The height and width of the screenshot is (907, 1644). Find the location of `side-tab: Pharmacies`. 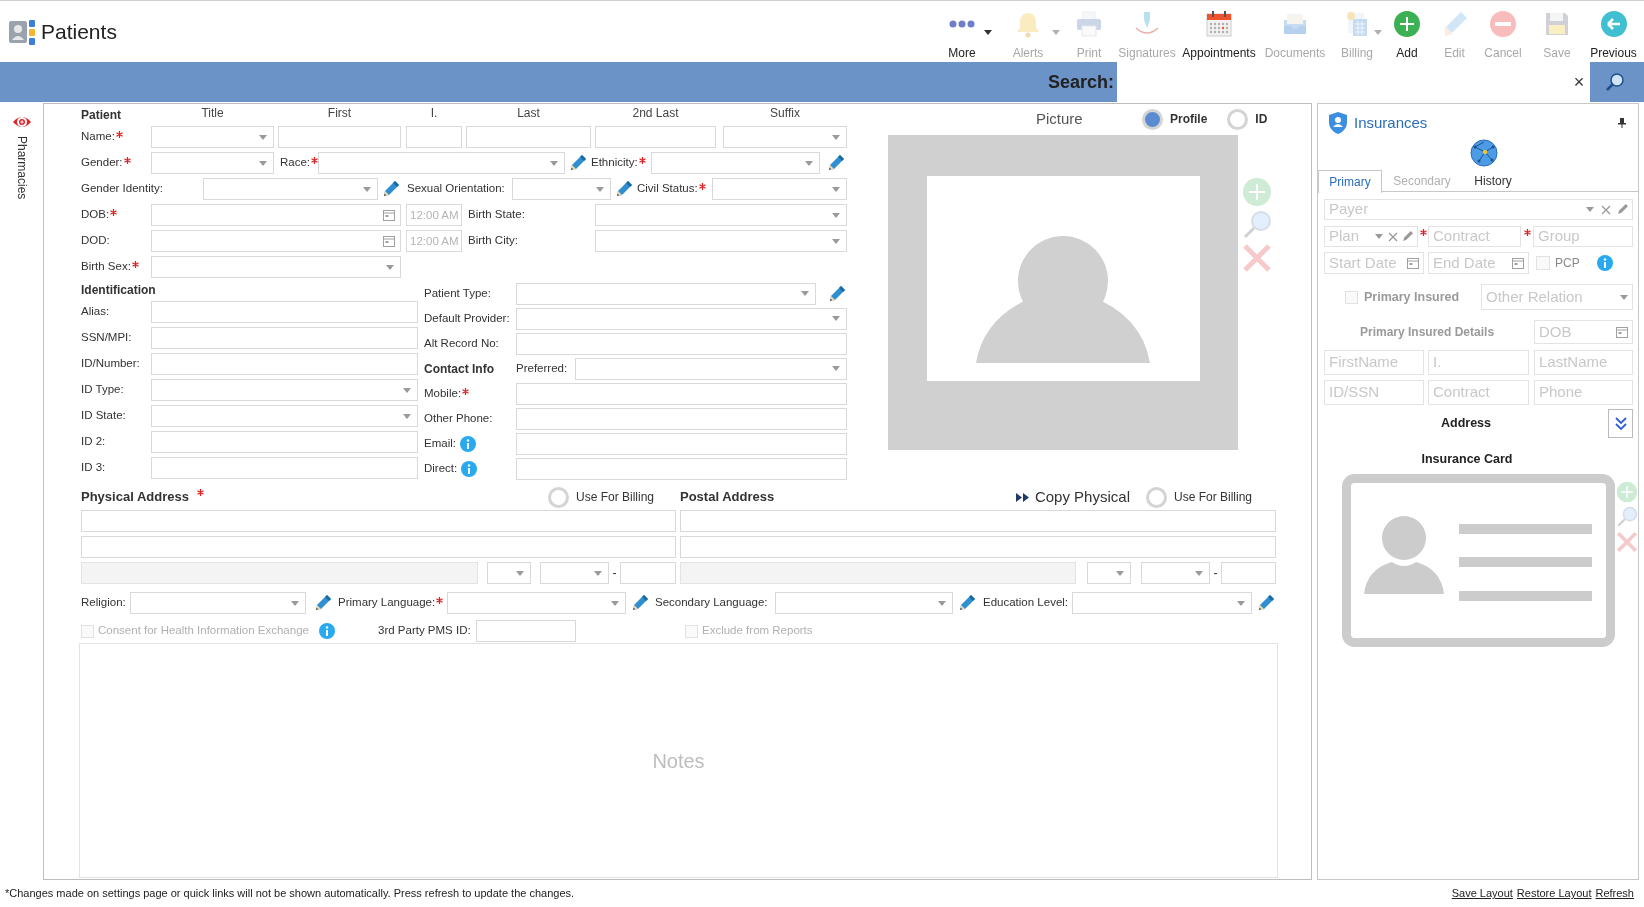

side-tab: Pharmacies is located at coordinates (21, 156).